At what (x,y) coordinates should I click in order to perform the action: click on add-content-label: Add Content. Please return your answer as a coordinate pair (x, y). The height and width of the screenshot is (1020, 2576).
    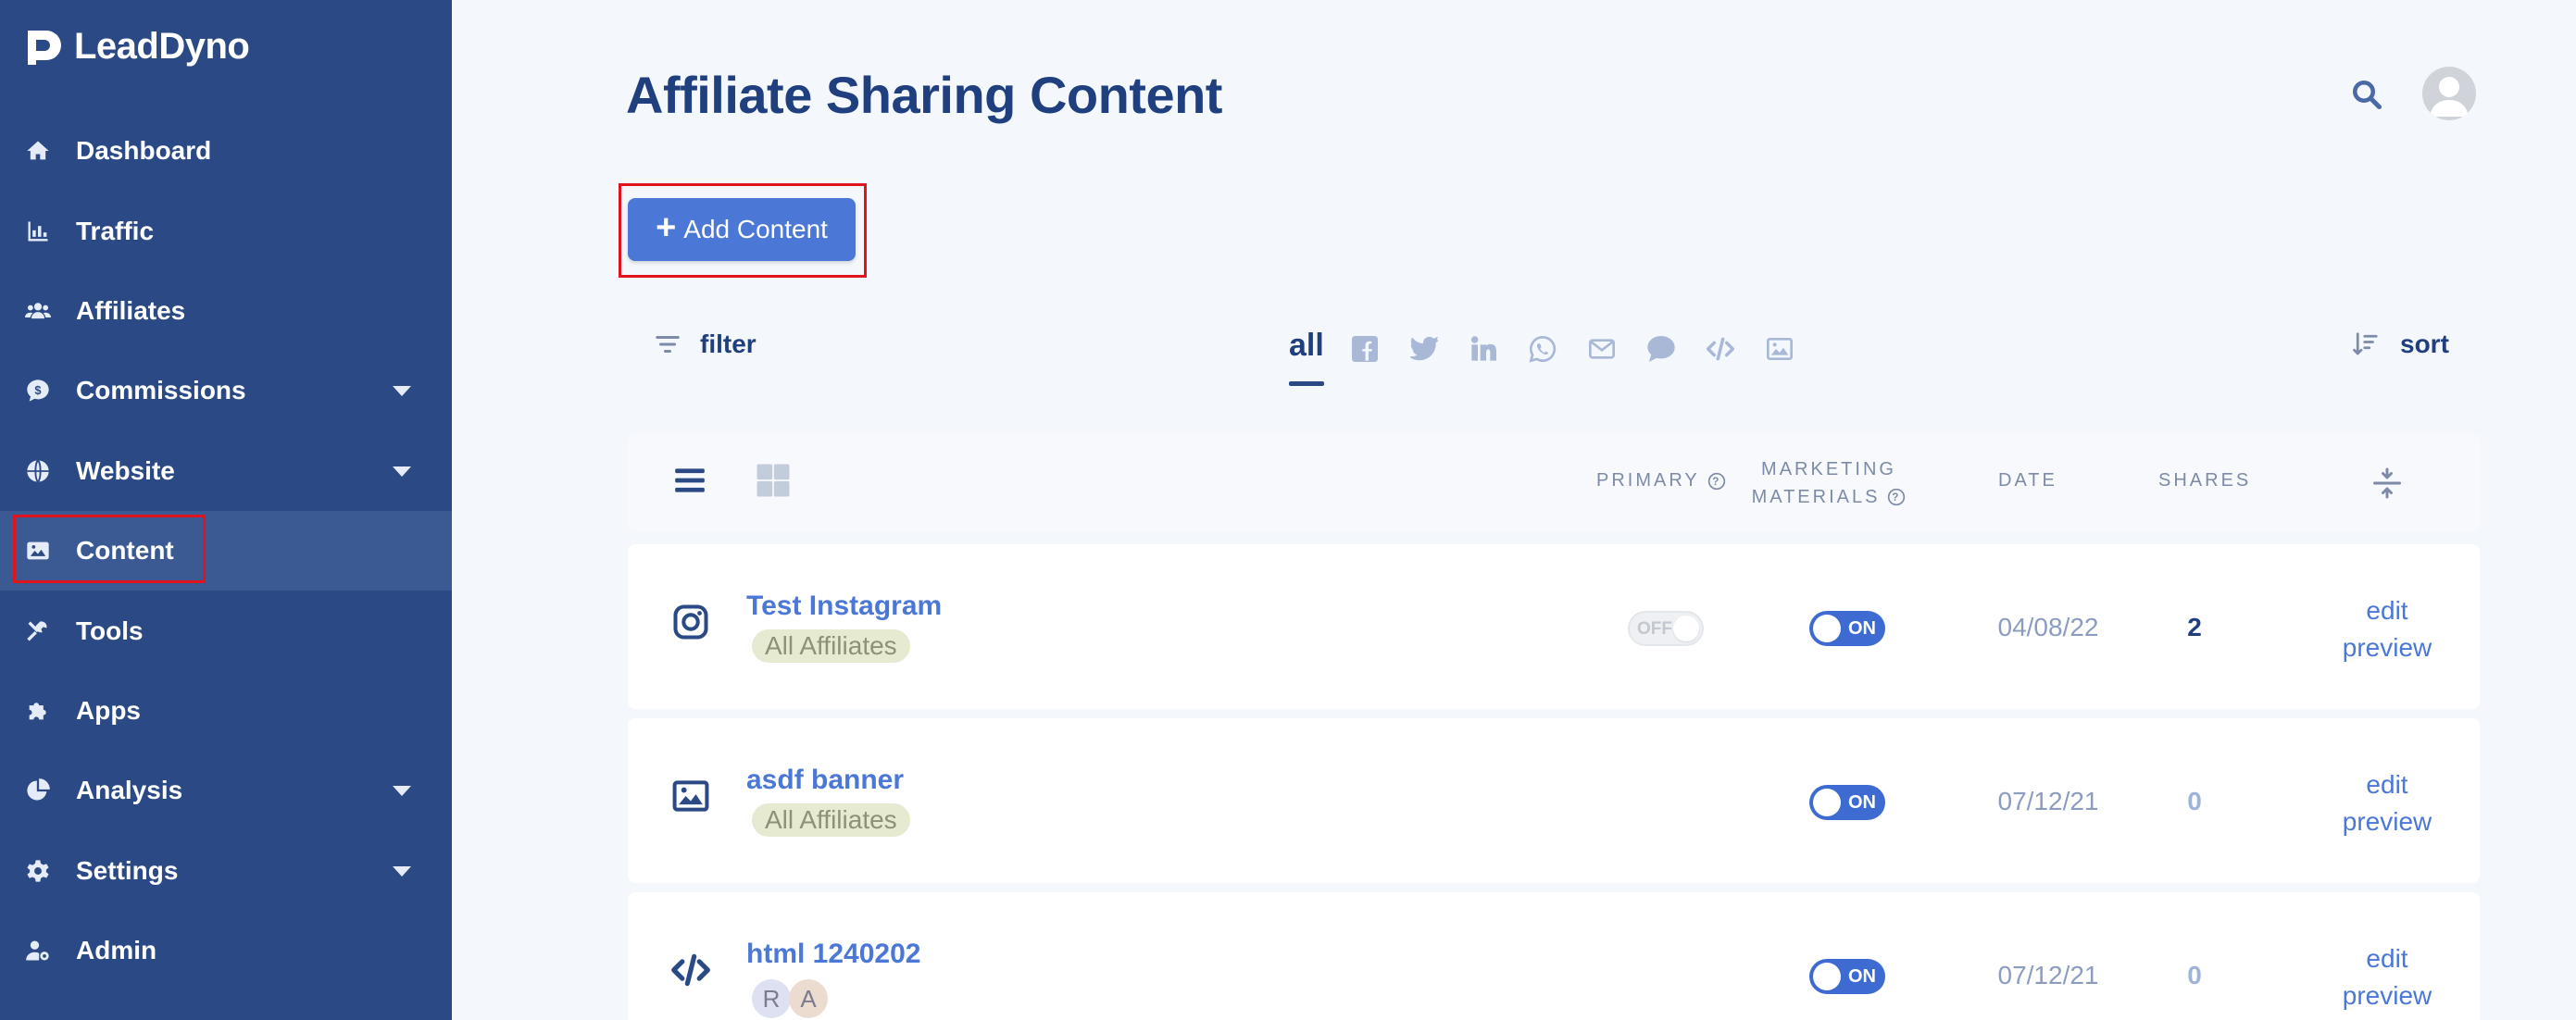
    Looking at the image, I should click on (755, 229).